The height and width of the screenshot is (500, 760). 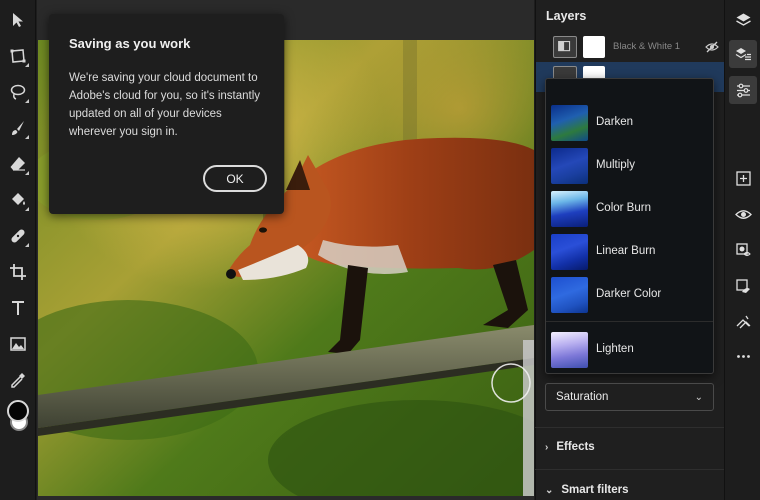 What do you see at coordinates (18, 308) in the screenshot?
I see `type-icon` at bounding box center [18, 308].